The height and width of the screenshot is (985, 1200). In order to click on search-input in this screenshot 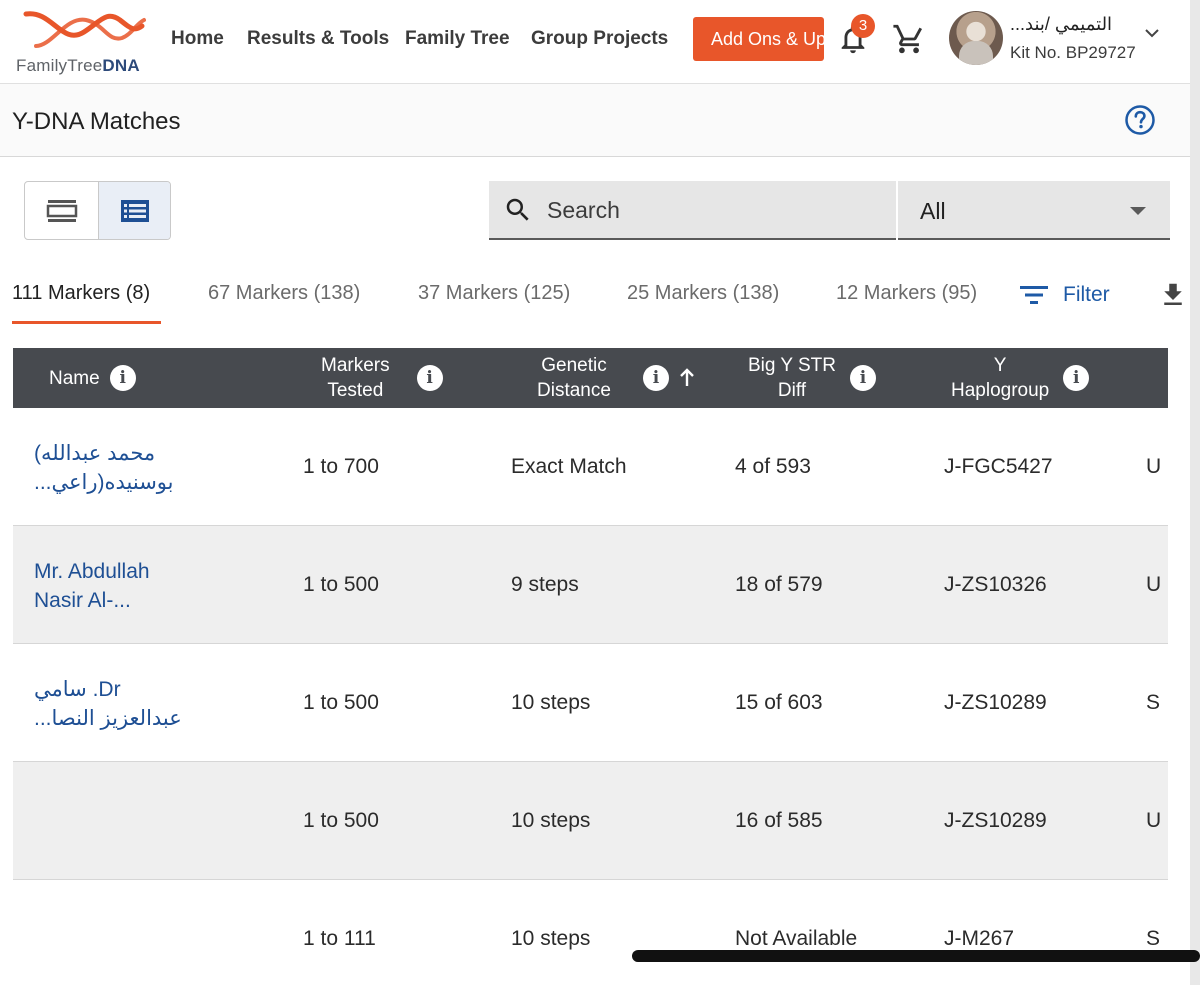, I will do `click(712, 210)`.